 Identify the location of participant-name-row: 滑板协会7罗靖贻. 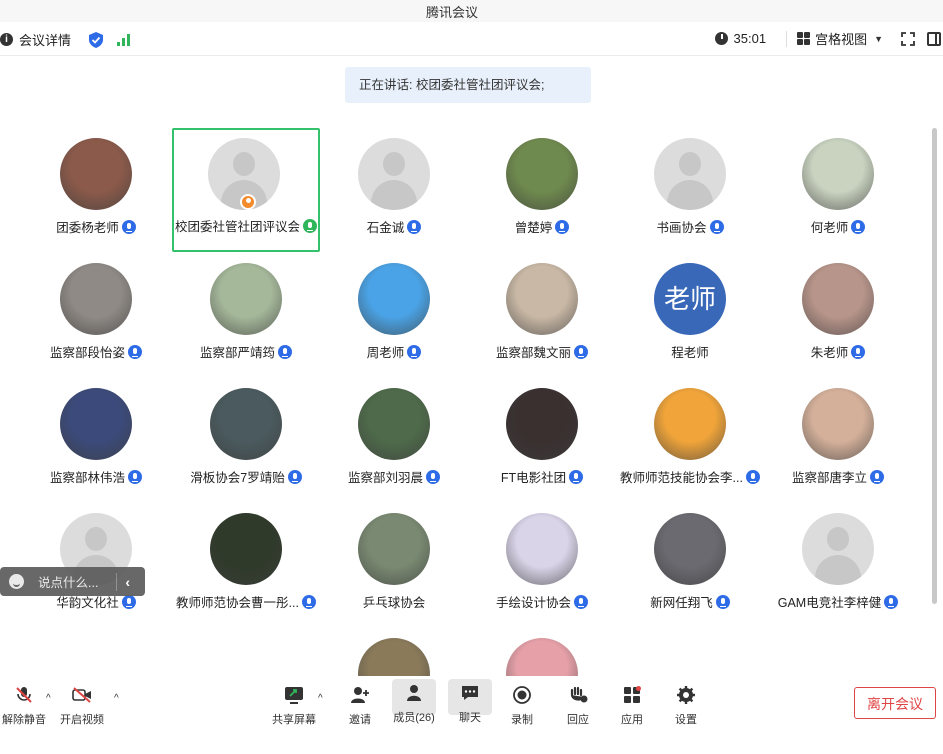
(246, 476).